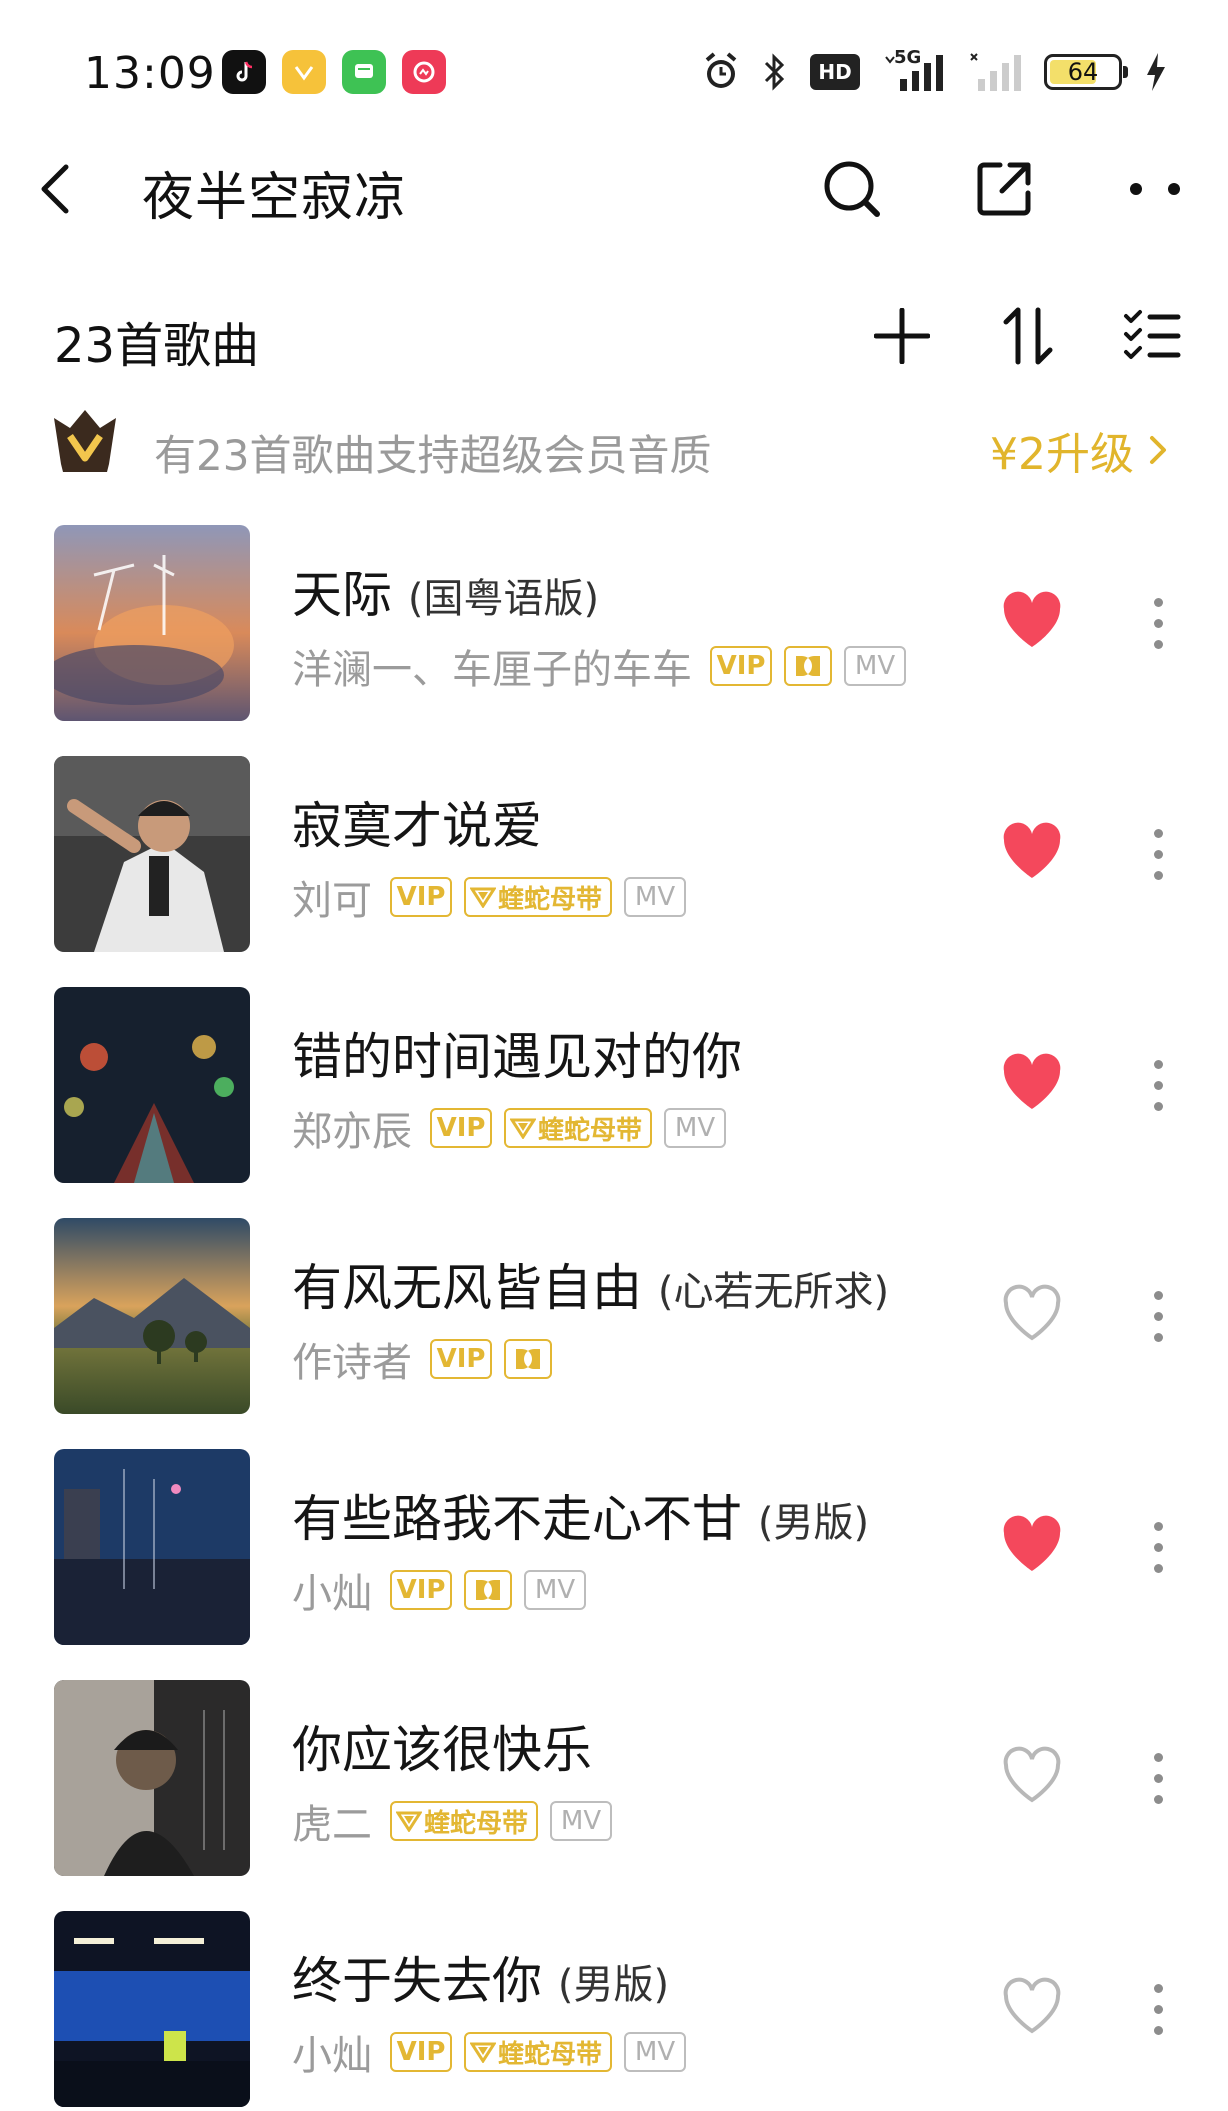 Image resolution: width=1228 pixels, height=2111 pixels. I want to click on more-button, so click(1156, 189).